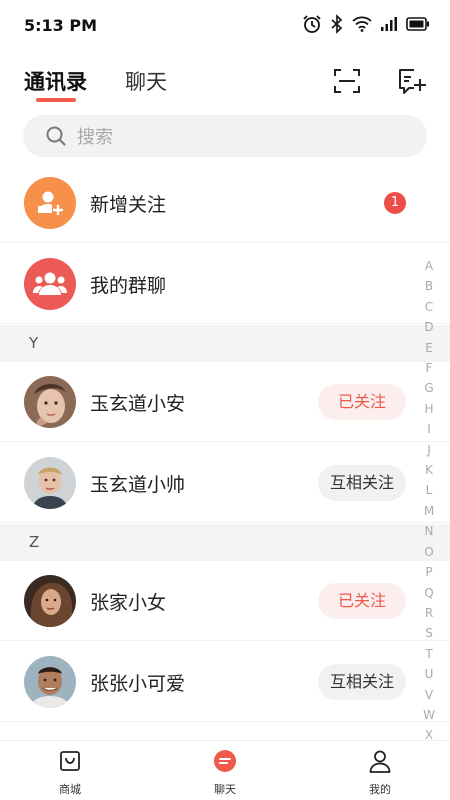 The height and width of the screenshot is (800, 450). What do you see at coordinates (225, 761) in the screenshot?
I see `chat-icon` at bounding box center [225, 761].